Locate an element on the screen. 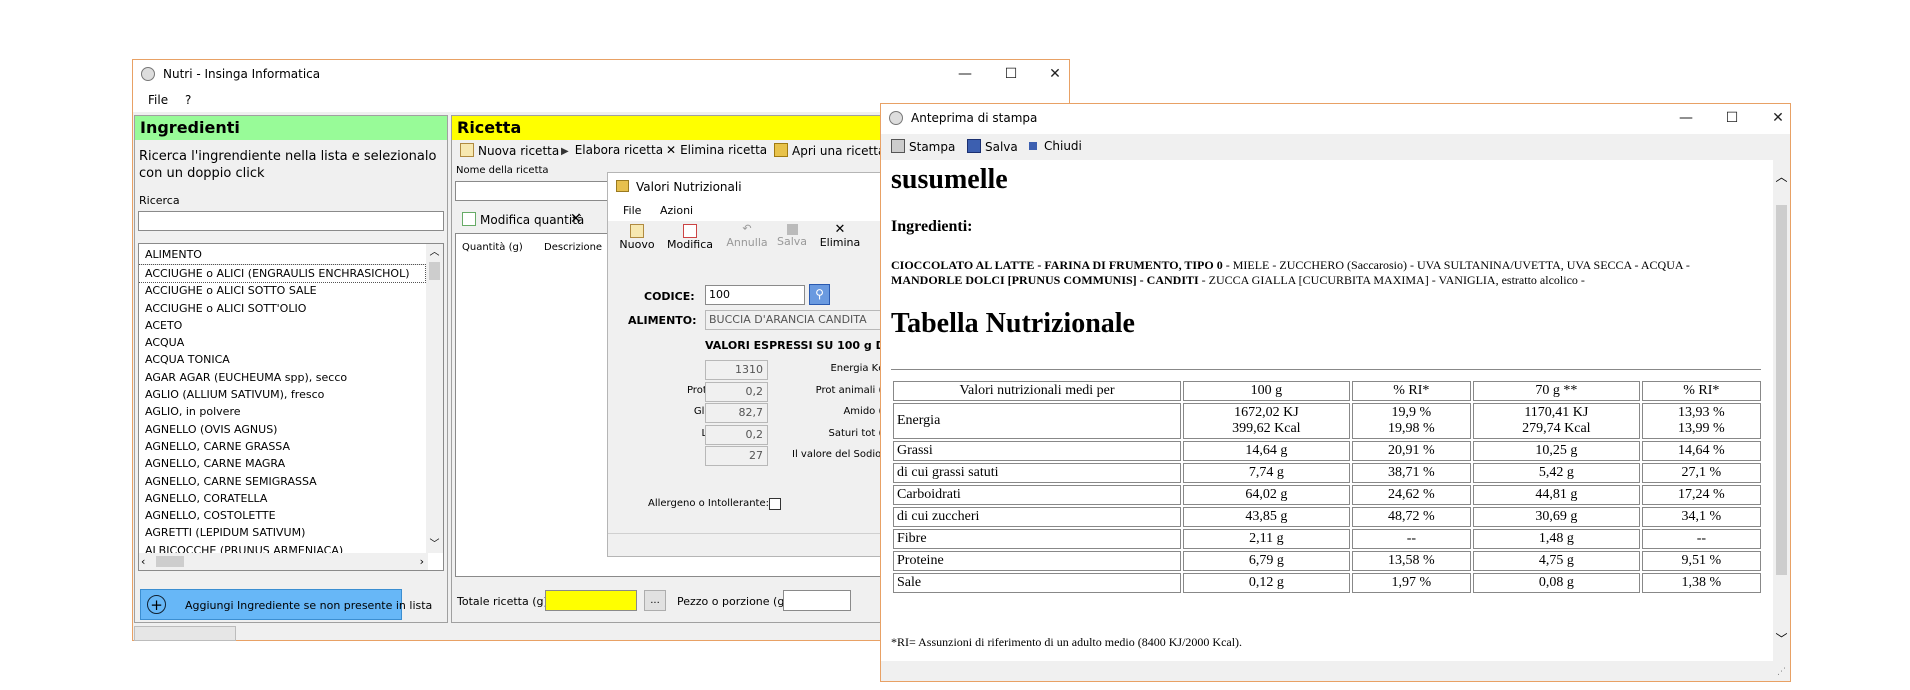  menu-help: ? is located at coordinates (188, 100).